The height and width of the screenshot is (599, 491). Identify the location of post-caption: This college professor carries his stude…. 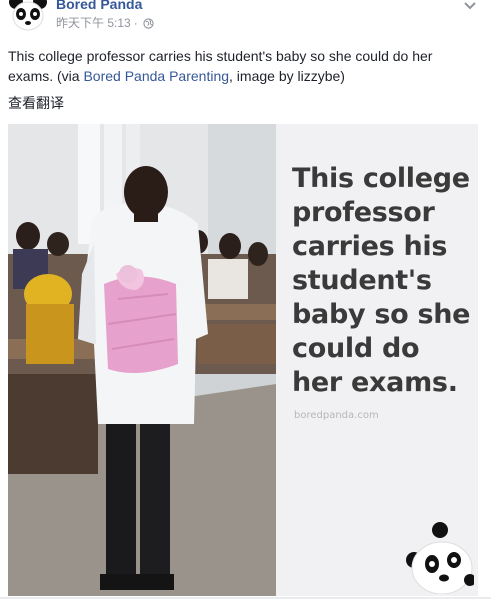
(243, 66).